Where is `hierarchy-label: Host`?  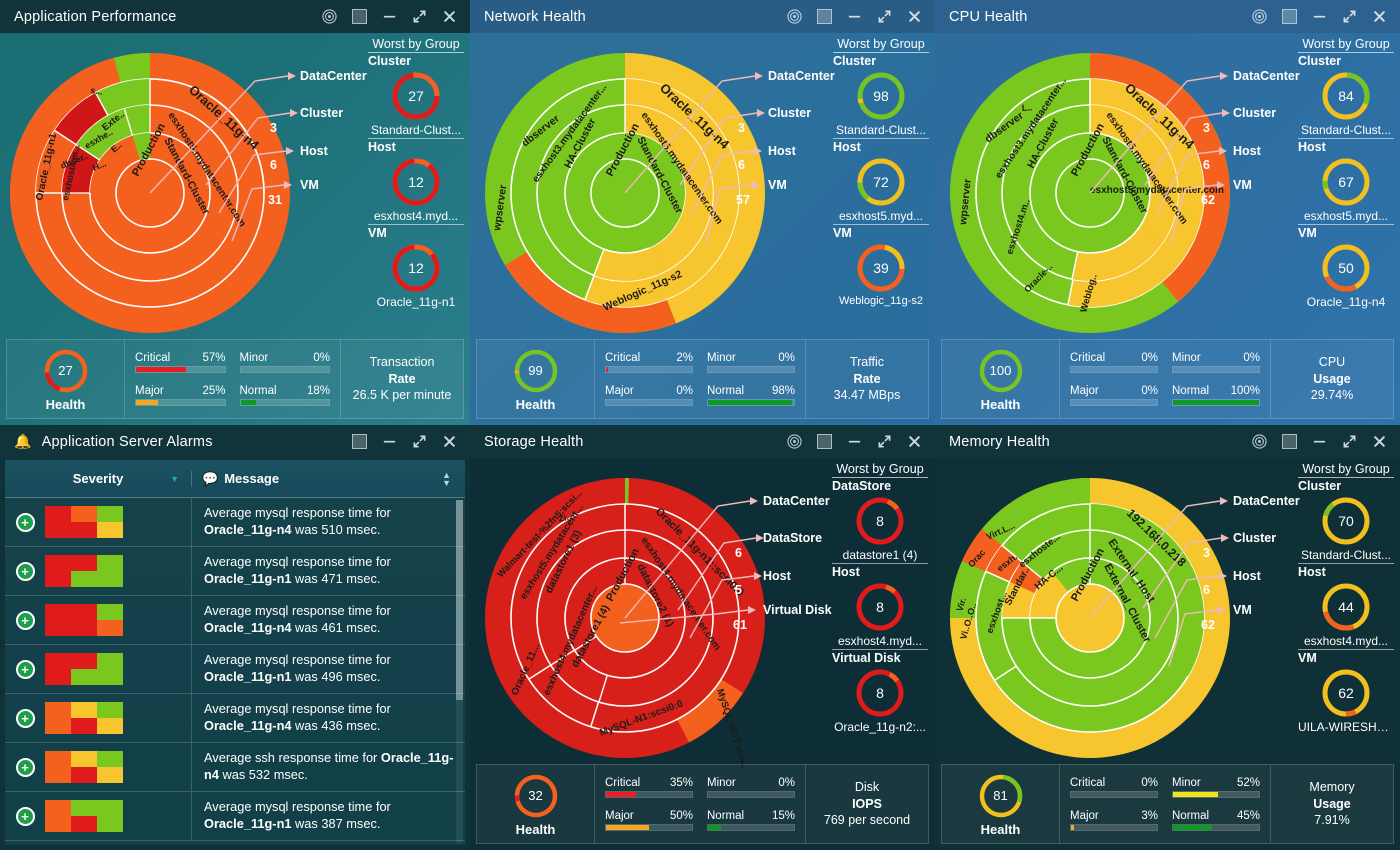
hierarchy-label: Host is located at coordinates (782, 151).